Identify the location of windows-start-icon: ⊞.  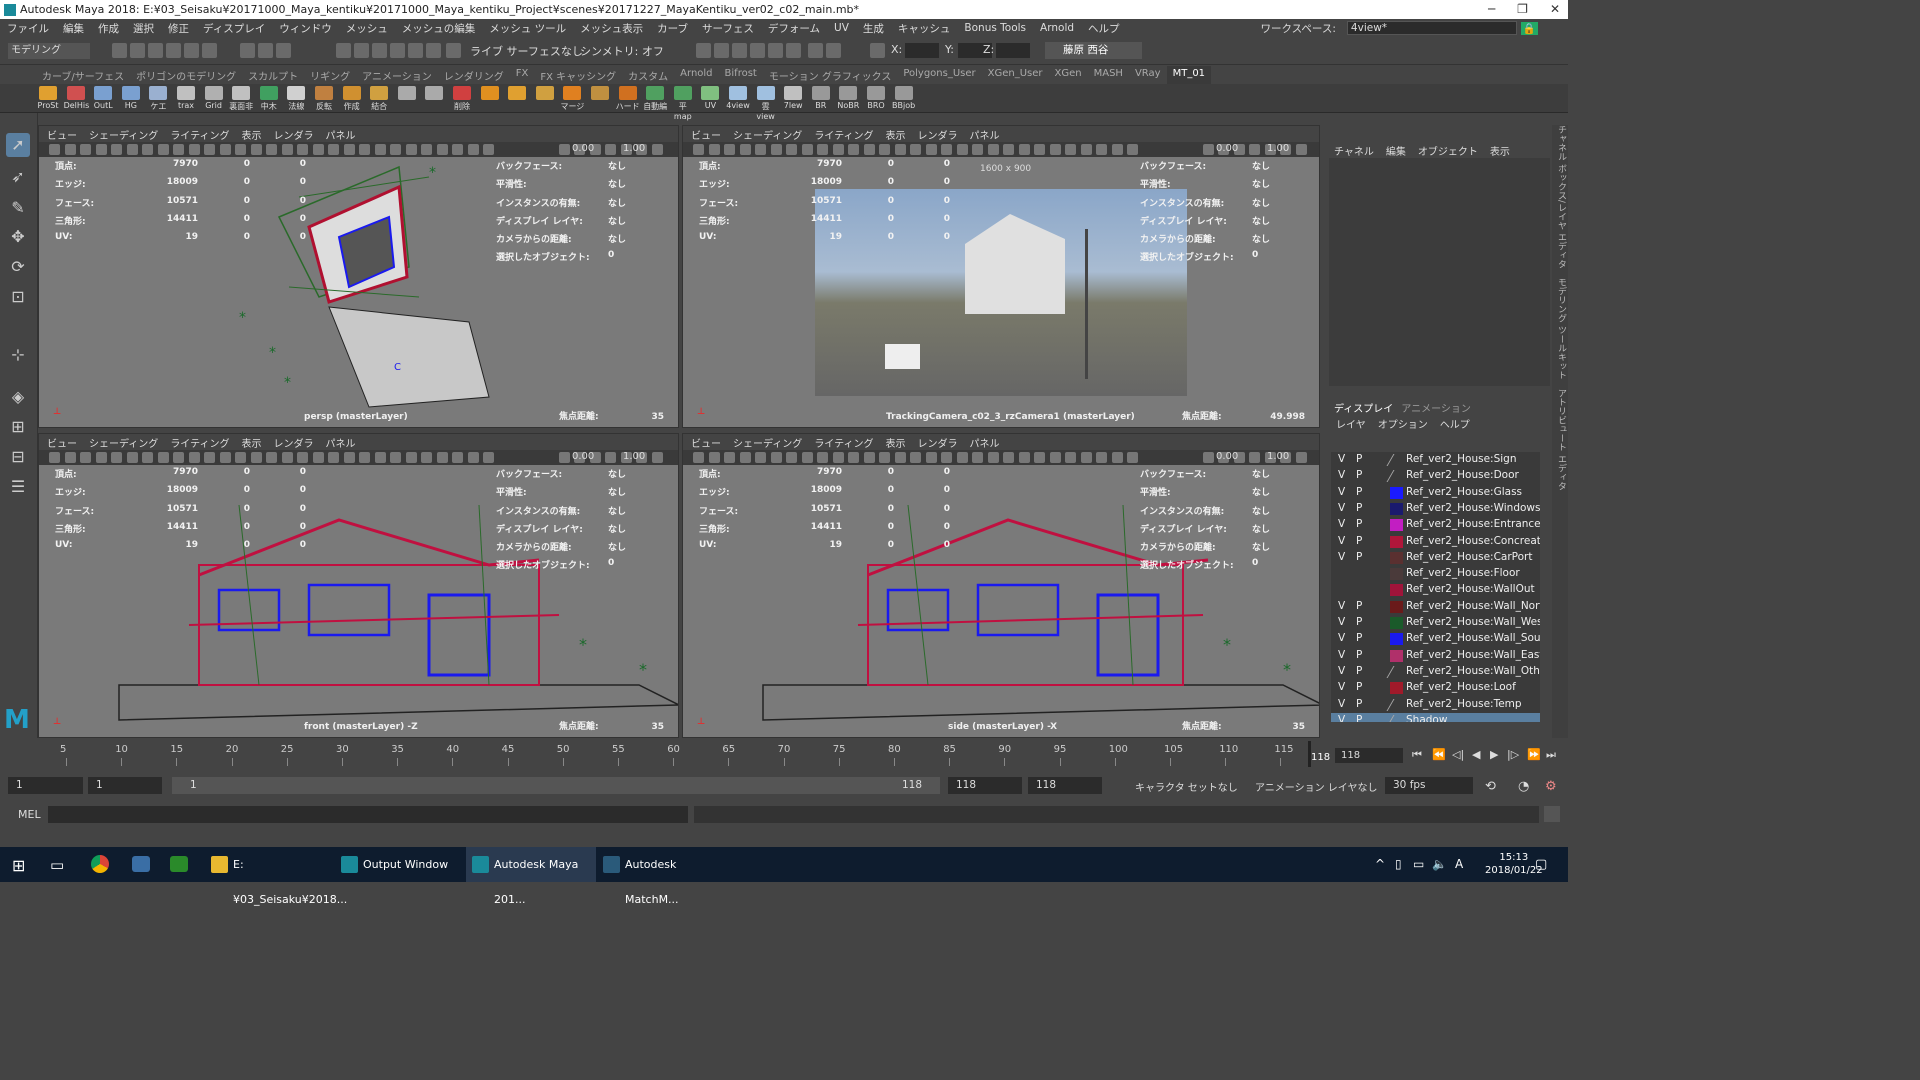
(18, 865).